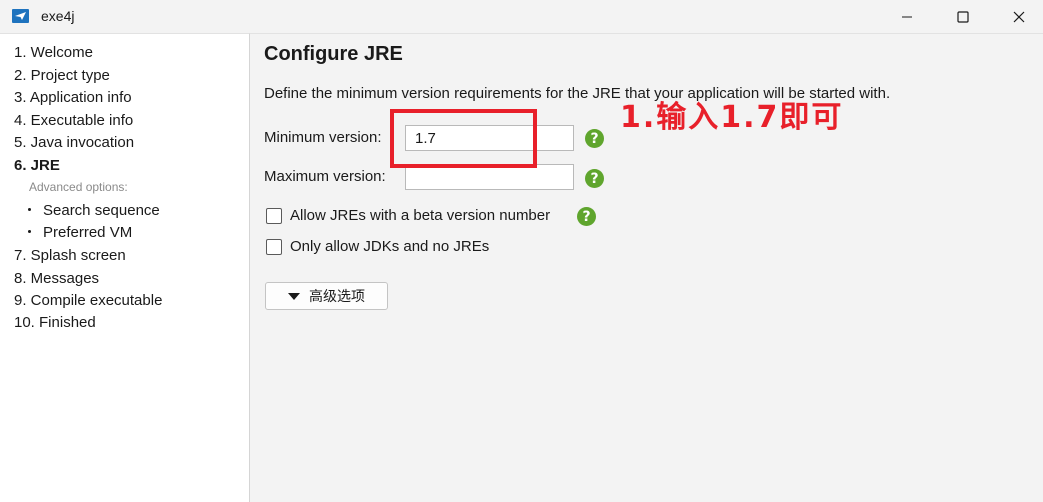  I want to click on step-java-invocation: 5. Java invocation, so click(74, 142).